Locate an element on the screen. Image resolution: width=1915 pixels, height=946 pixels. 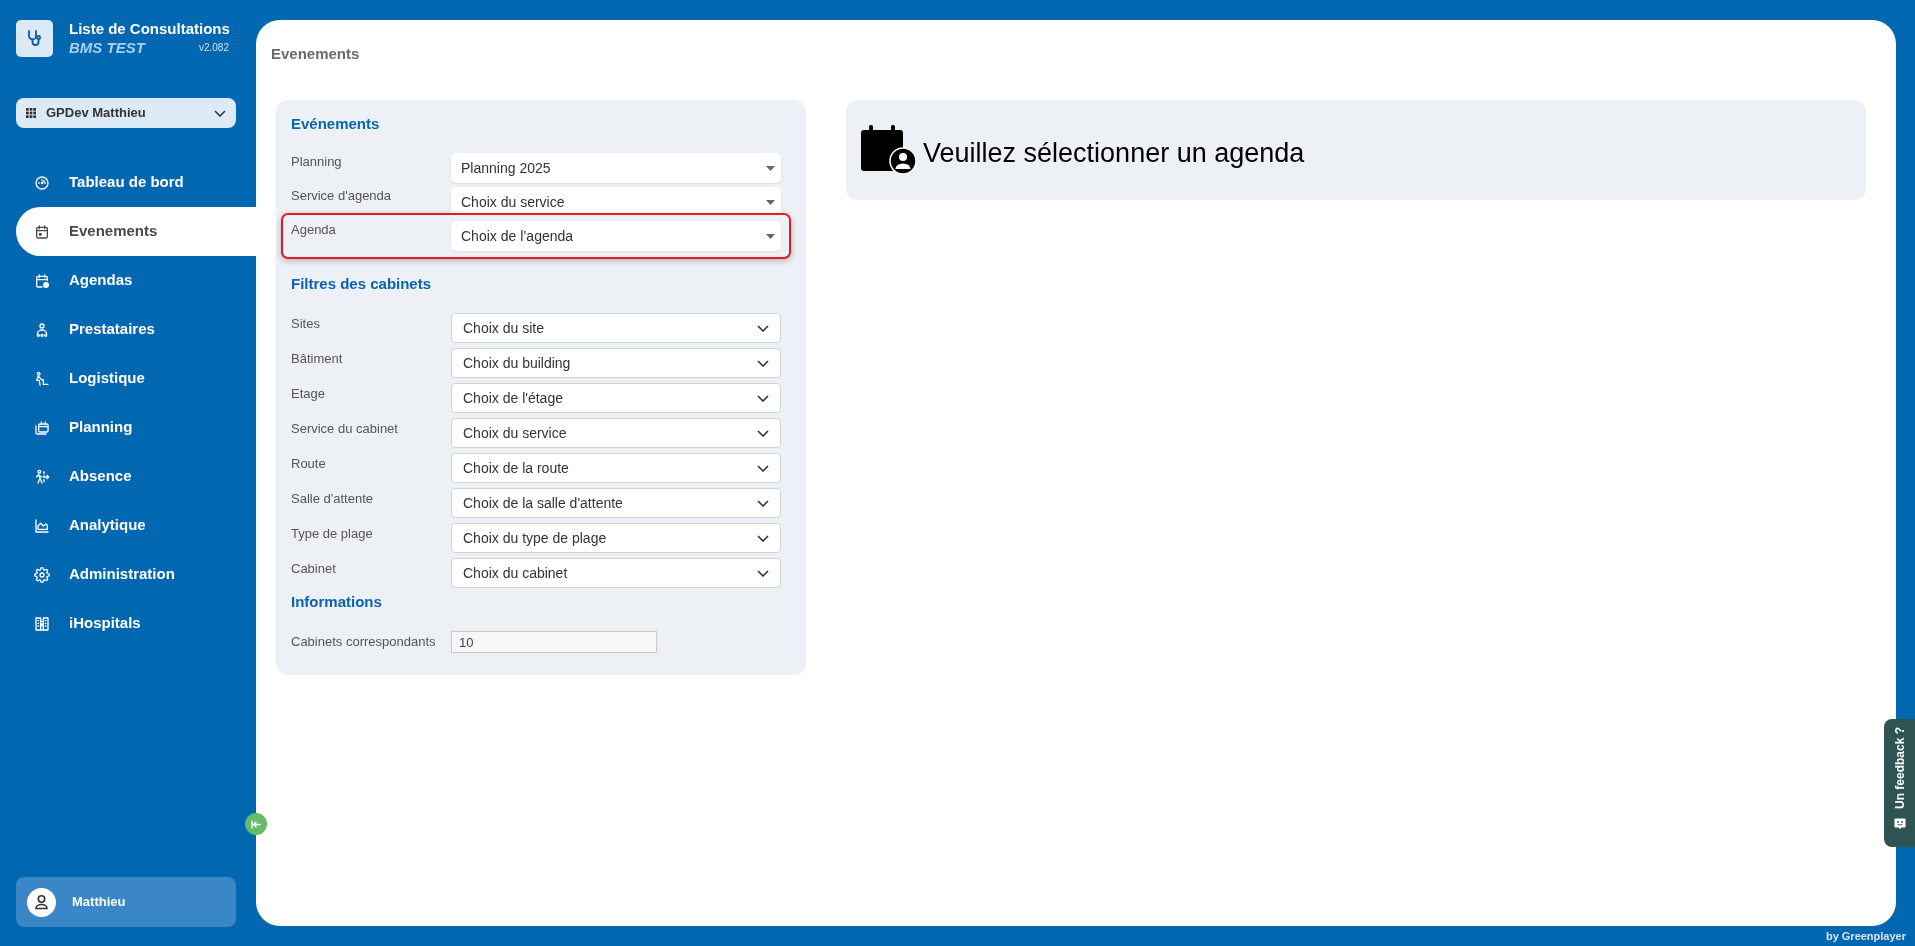
nav-item: Prestataires is located at coordinates (136, 329).